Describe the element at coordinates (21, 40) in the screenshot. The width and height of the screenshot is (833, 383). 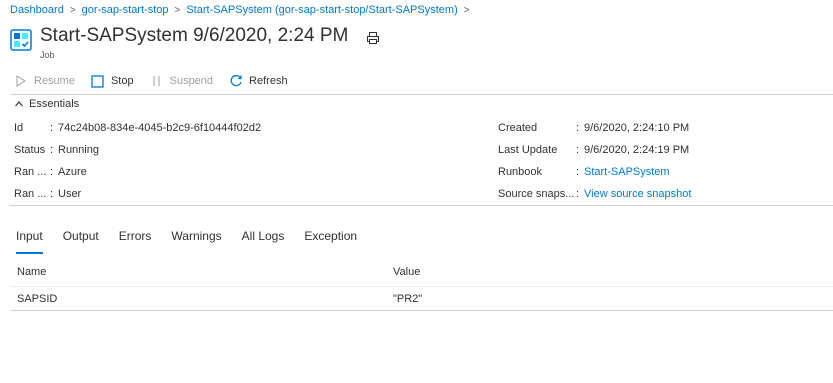
I see `job-icon` at that location.